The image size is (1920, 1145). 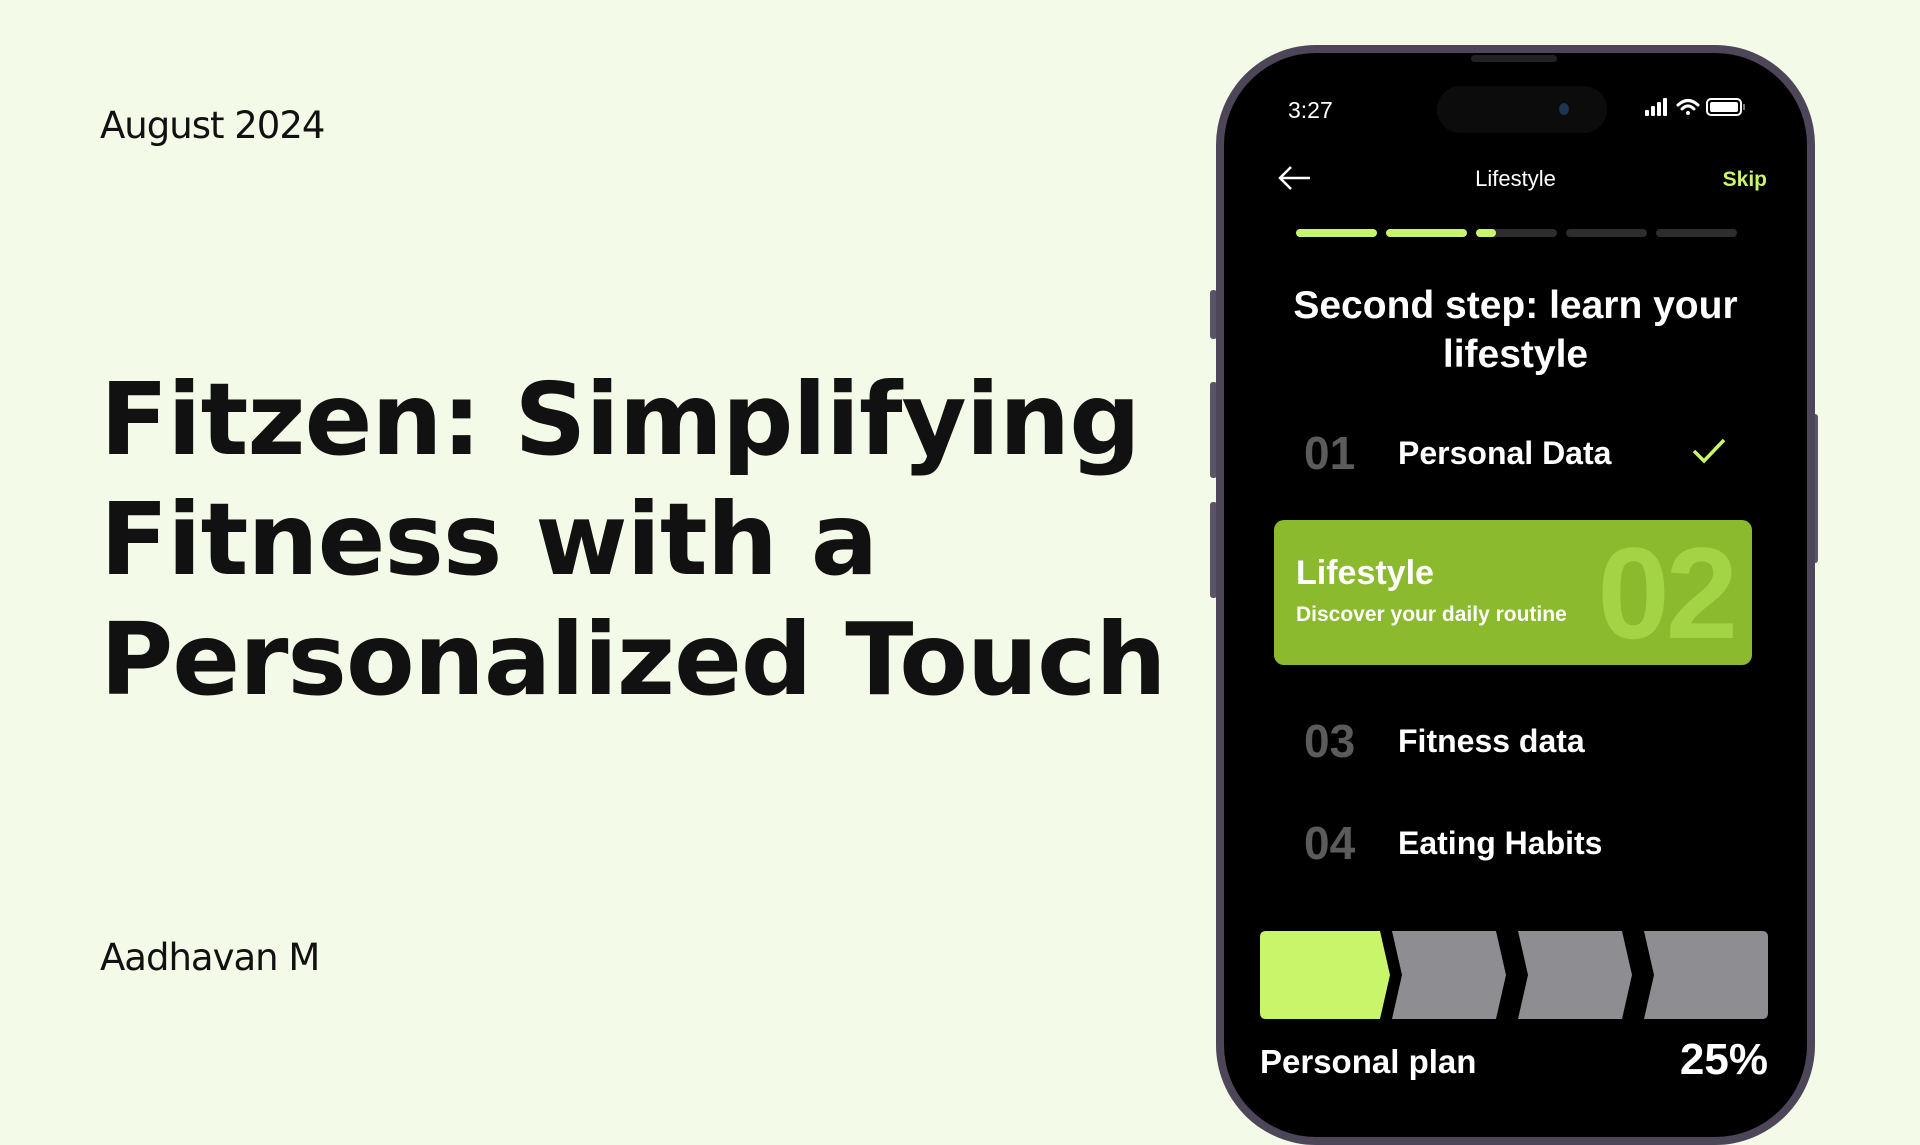 I want to click on step-number: 04, so click(x=1330, y=843).